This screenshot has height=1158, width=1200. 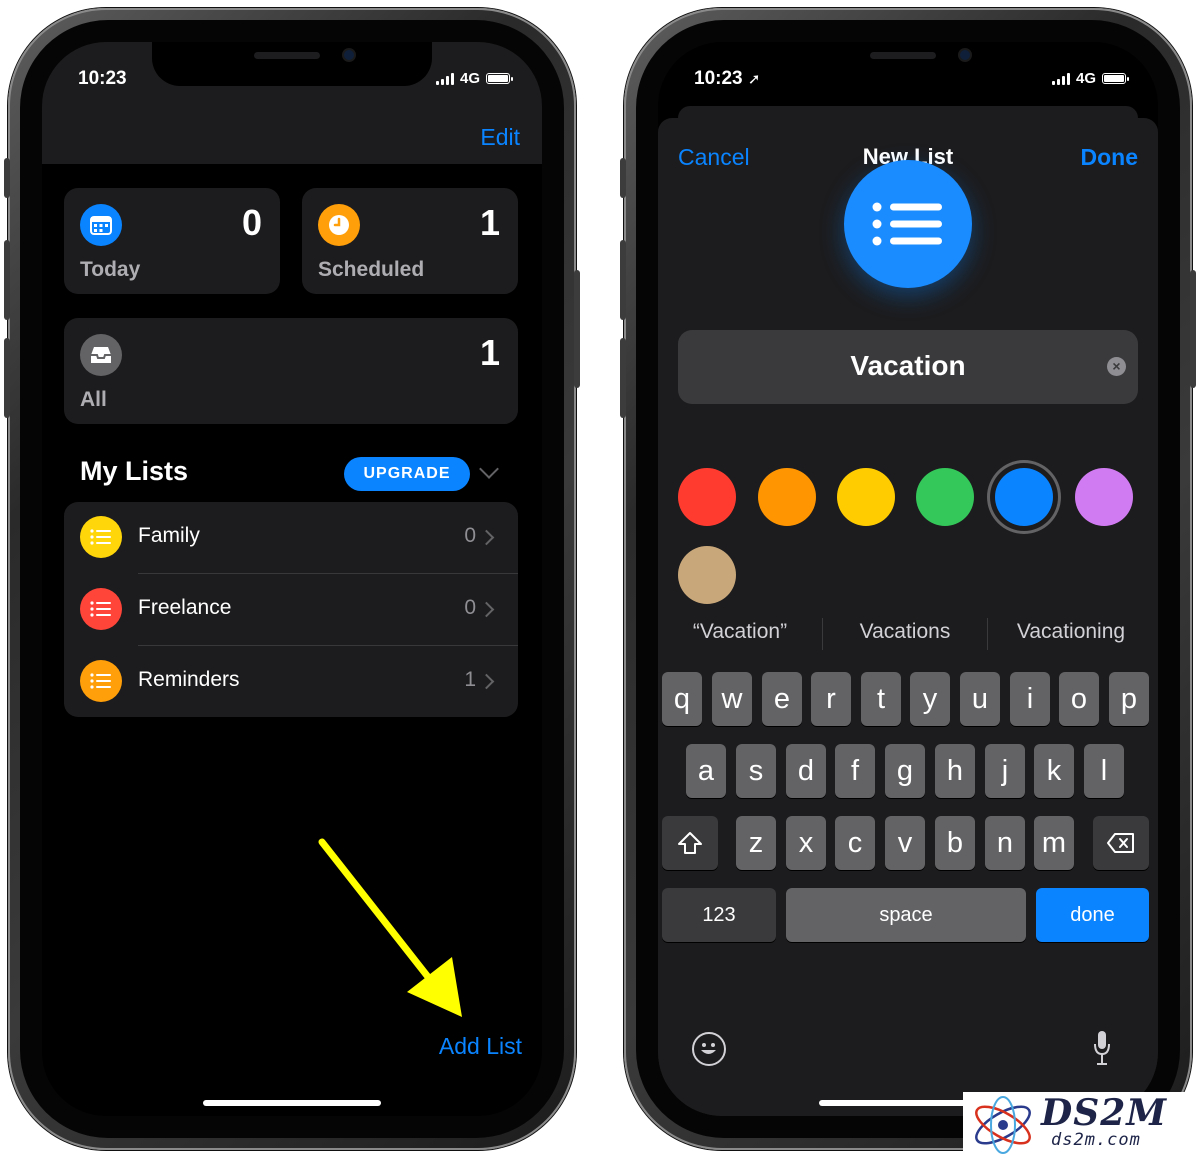 What do you see at coordinates (1116, 366) in the screenshot?
I see `clear-icon: ×` at bounding box center [1116, 366].